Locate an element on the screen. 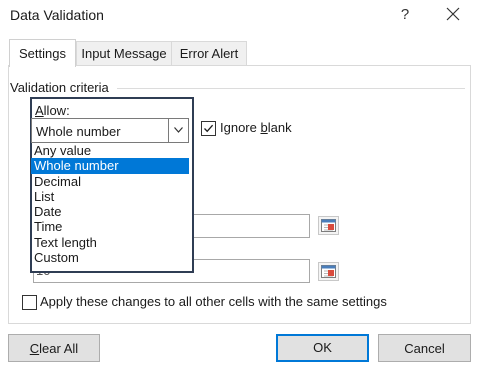 The width and height of the screenshot is (480, 372). clear-all-button: Clear All is located at coordinates (54, 348).